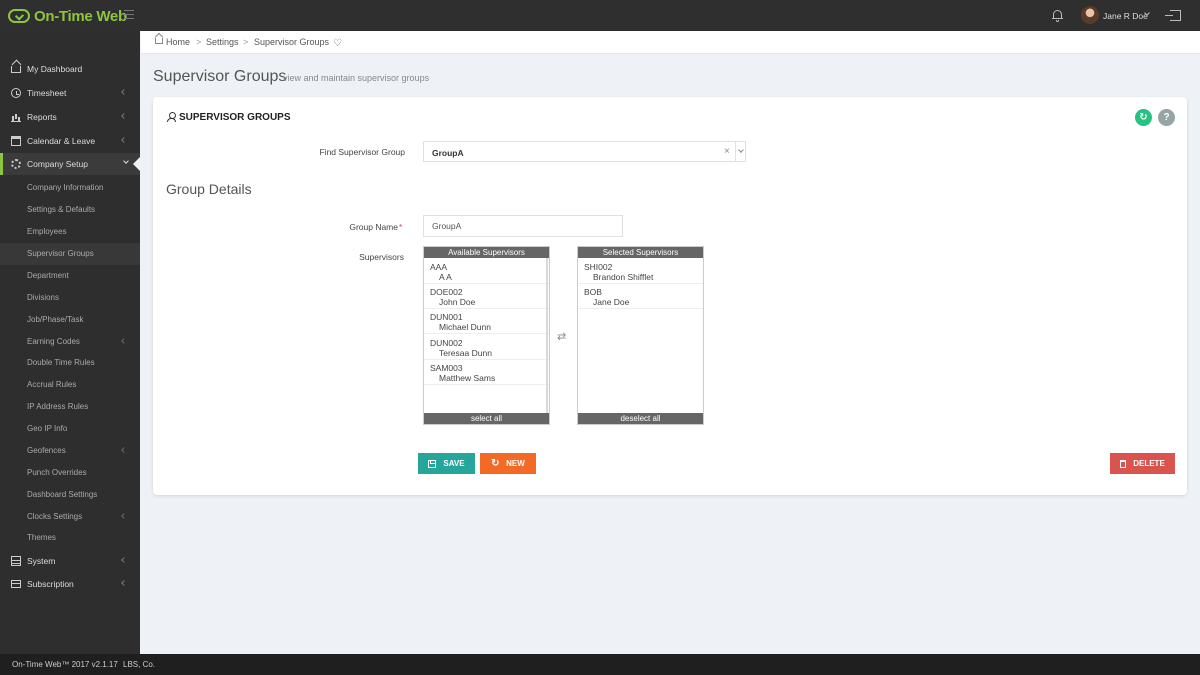 This screenshot has height=675, width=1200. What do you see at coordinates (48, 275) in the screenshot?
I see `sidebar-subitem-label: Department` at bounding box center [48, 275].